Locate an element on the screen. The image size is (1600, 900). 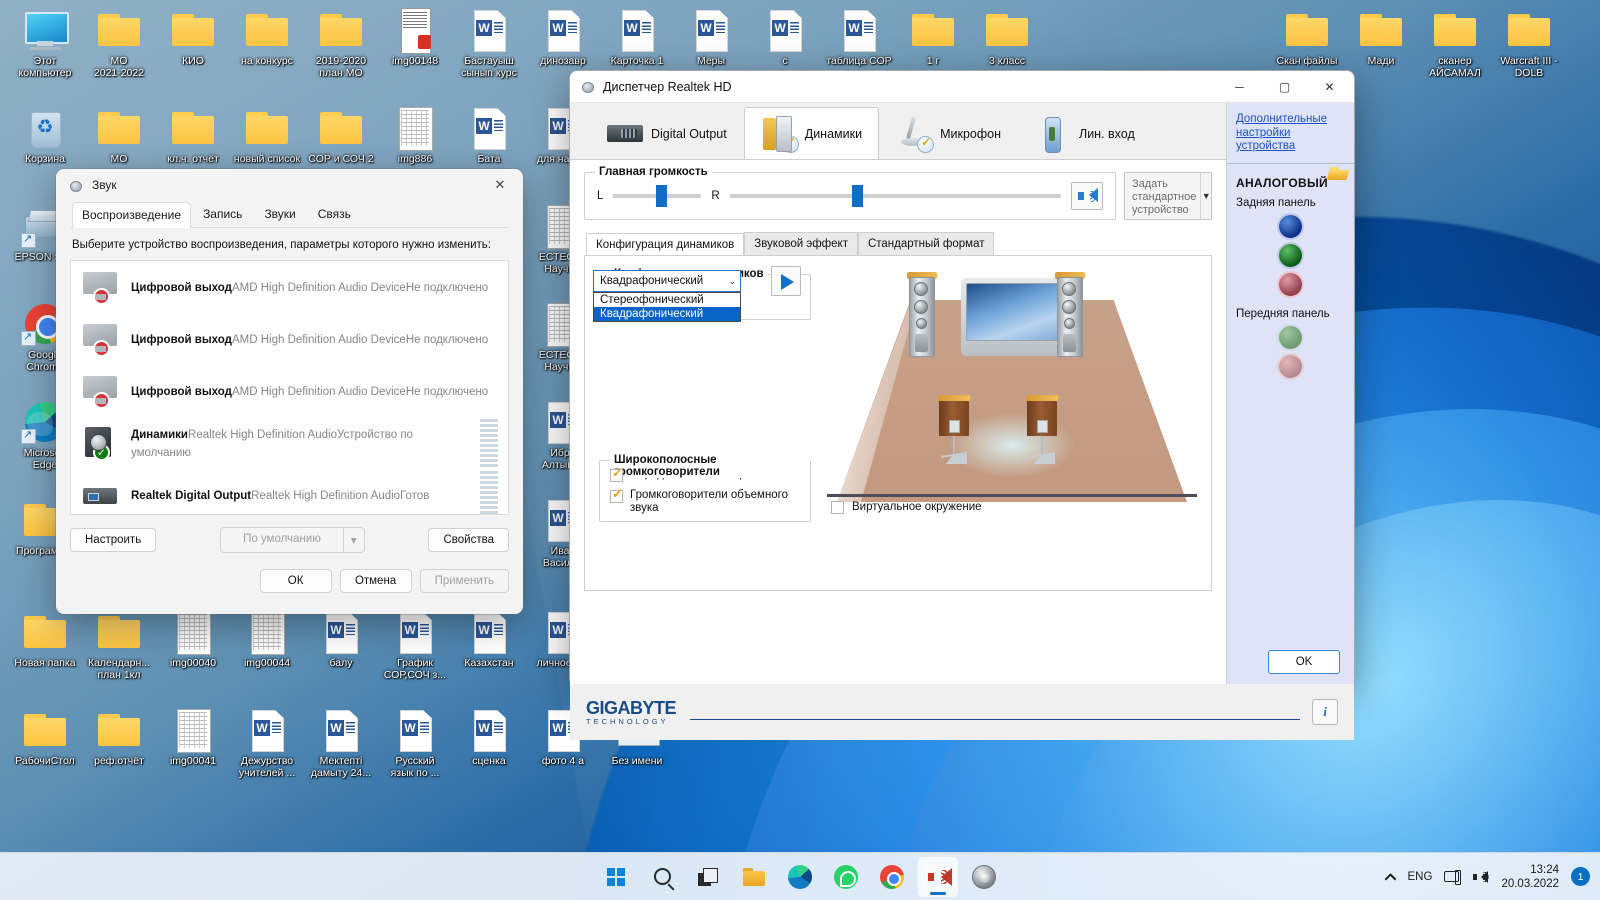
desktop-icon: 1 г is located at coordinates (933, 37).